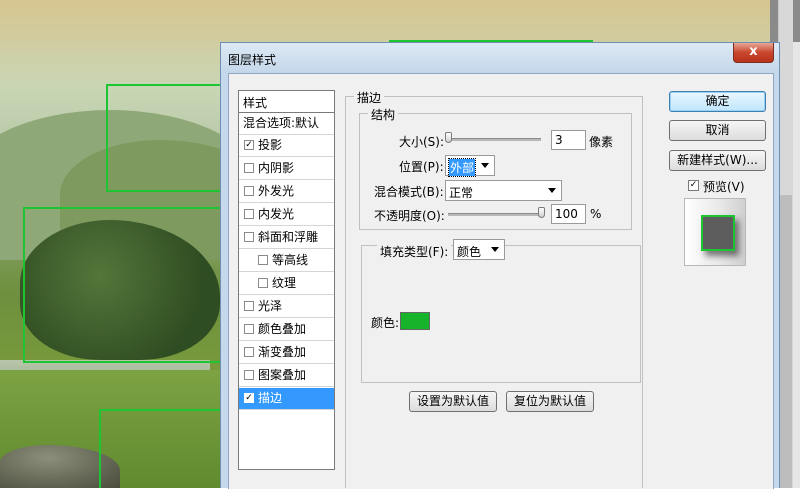 The height and width of the screenshot is (489, 800). What do you see at coordinates (453, 401) in the screenshot?
I see `make-default-button: 设置为默认值` at bounding box center [453, 401].